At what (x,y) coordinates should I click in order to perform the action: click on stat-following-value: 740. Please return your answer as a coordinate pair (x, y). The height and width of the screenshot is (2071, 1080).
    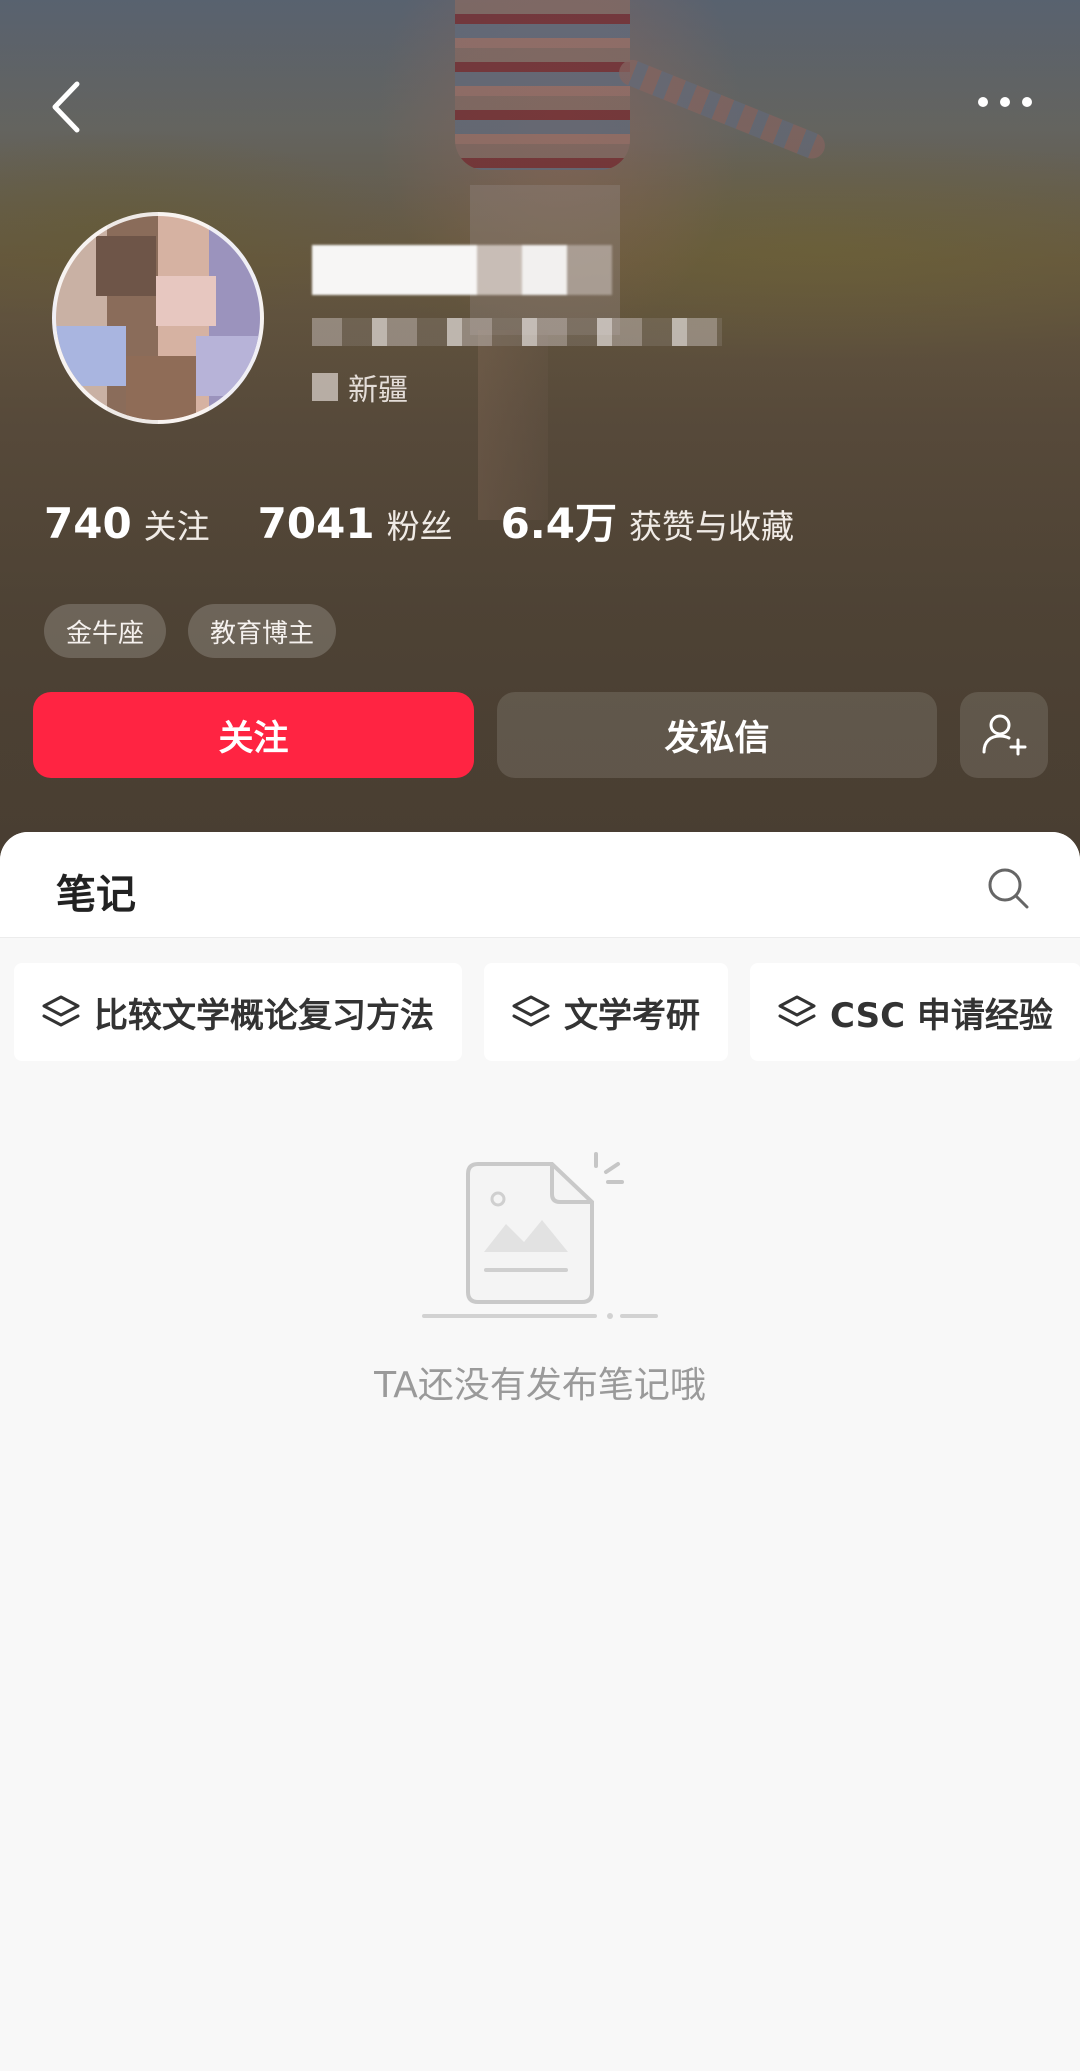
    Looking at the image, I should click on (88, 523).